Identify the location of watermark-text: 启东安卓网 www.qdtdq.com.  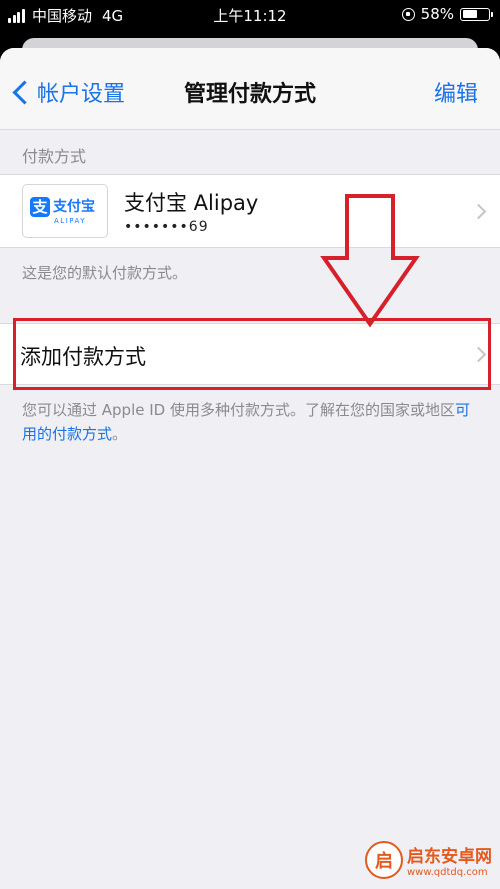
(449, 860).